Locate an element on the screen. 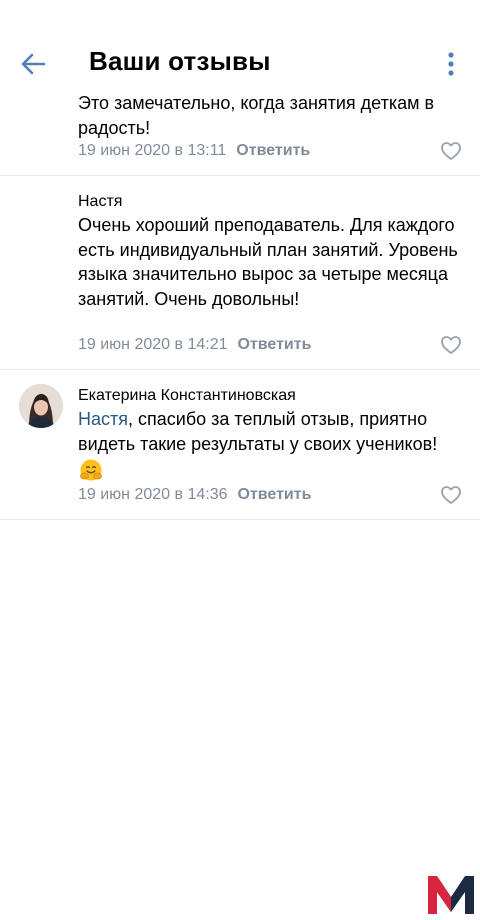 This screenshot has width=480, height=920. avatar is located at coordinates (41, 406).